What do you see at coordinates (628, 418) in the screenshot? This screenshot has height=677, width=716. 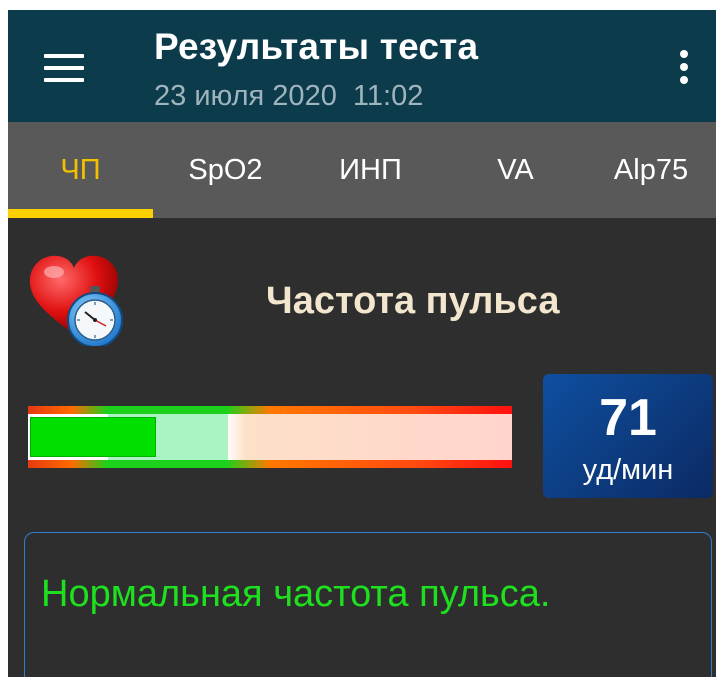 I see `pulse-value: 71` at bounding box center [628, 418].